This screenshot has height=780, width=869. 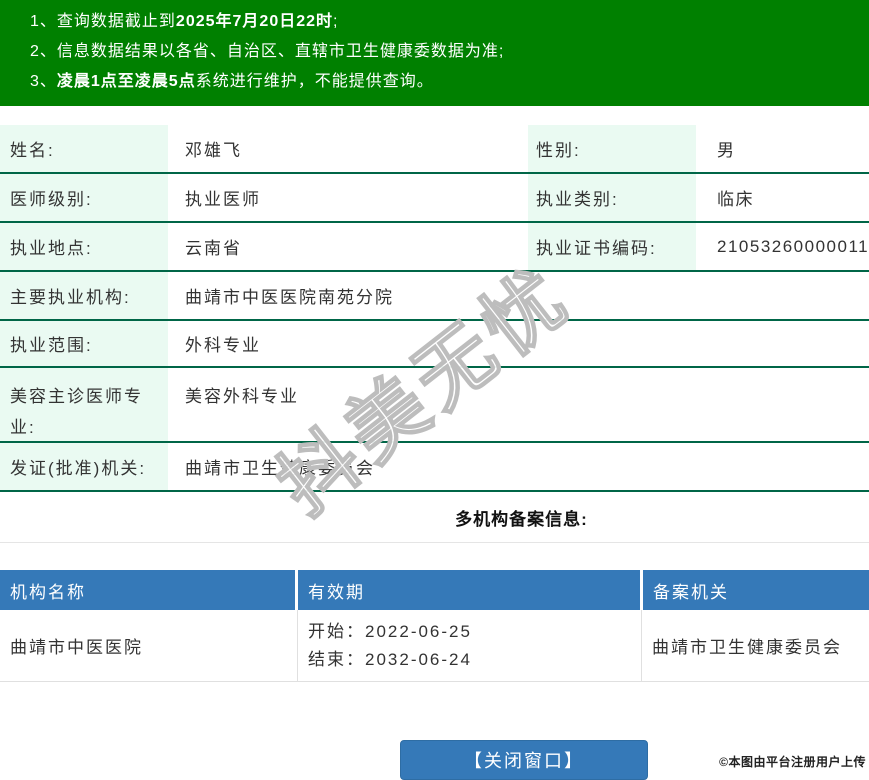 I want to click on field-label-text: 姓名:, so click(x=32, y=150).